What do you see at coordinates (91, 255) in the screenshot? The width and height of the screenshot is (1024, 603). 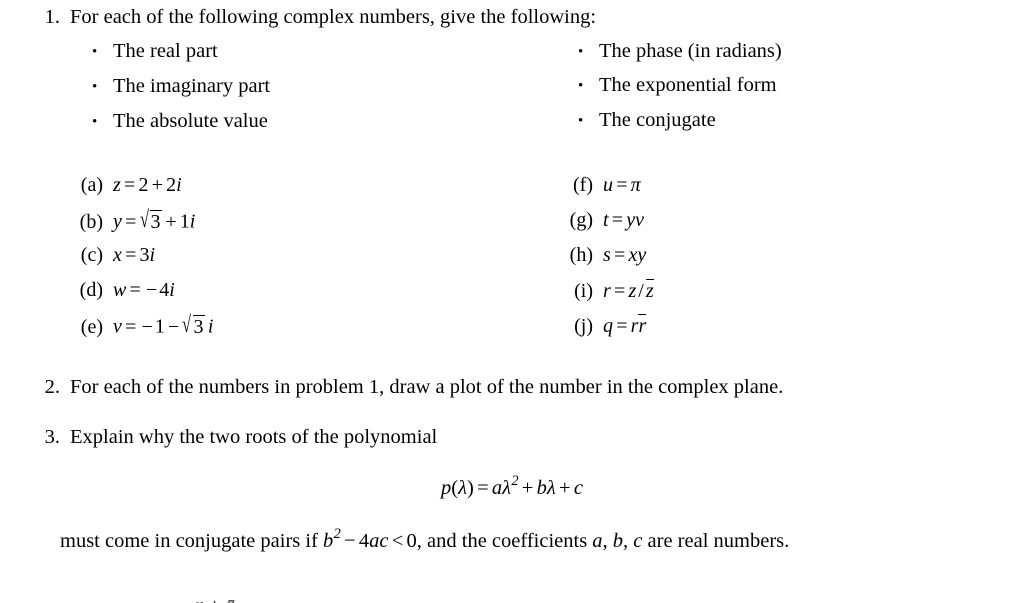 I see `subitem-c-label: (c)` at bounding box center [91, 255].